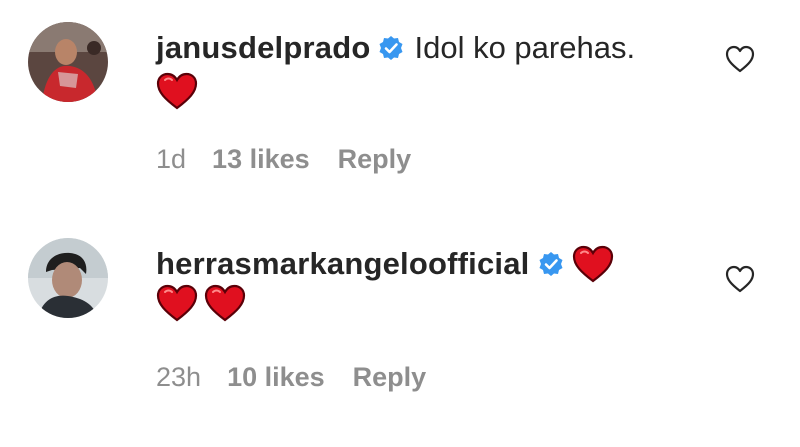 Image resolution: width=800 pixels, height=447 pixels. I want to click on comment-header: janusdelprado Idol ko parehas., so click(395, 48).